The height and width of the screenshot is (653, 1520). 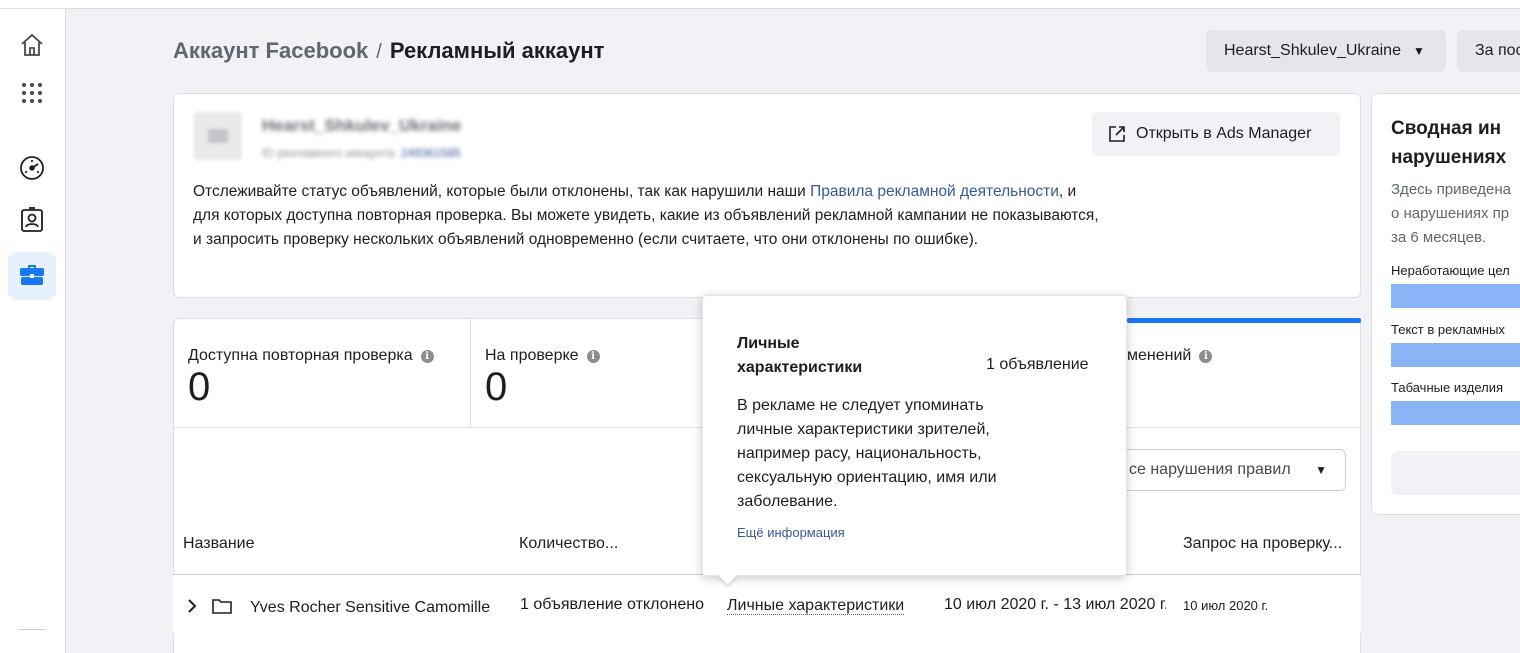 What do you see at coordinates (1312, 50) in the screenshot?
I see `account-selector-label: Hearst_Shkulev_Ukraine` at bounding box center [1312, 50].